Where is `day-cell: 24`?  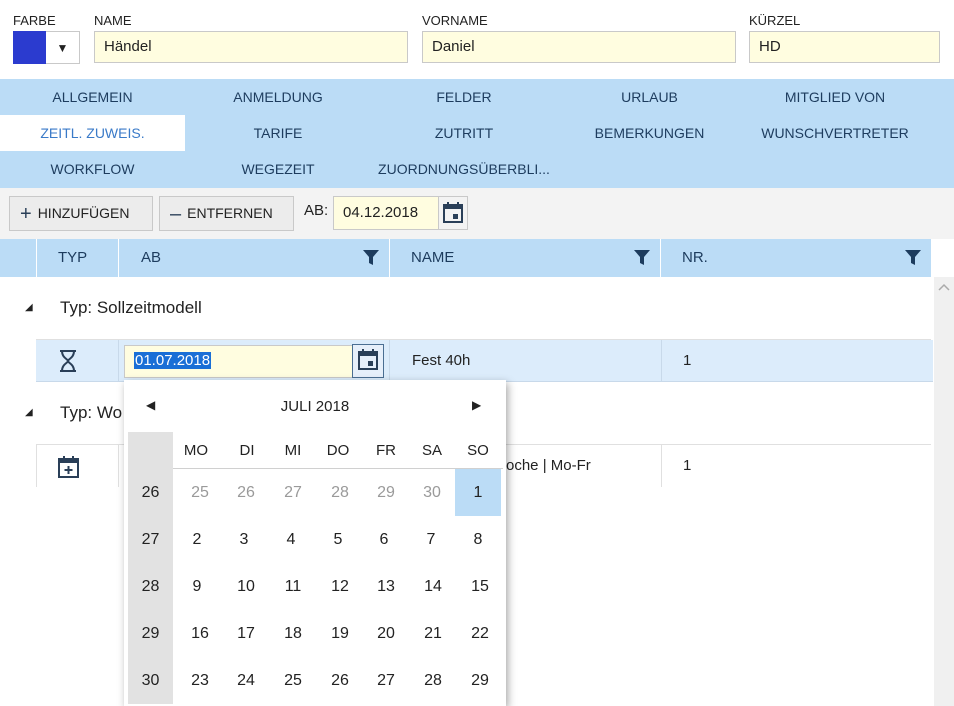
day-cell: 24 is located at coordinates (246, 681).